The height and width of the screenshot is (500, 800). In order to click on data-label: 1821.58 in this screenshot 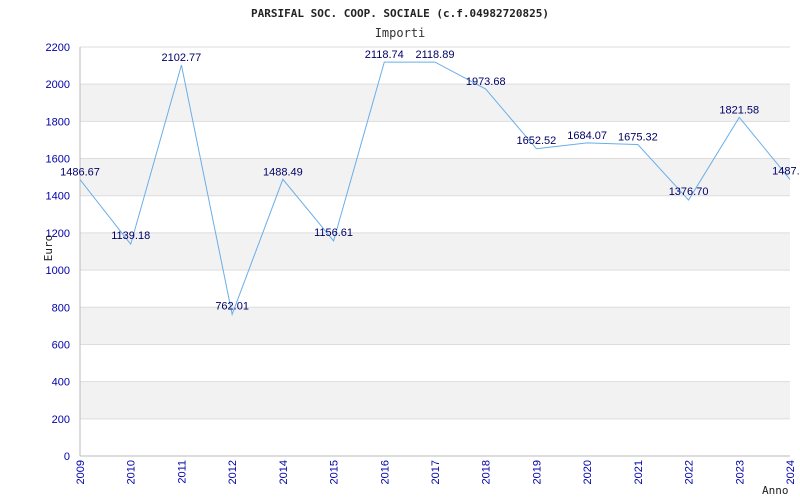, I will do `click(739, 110)`.